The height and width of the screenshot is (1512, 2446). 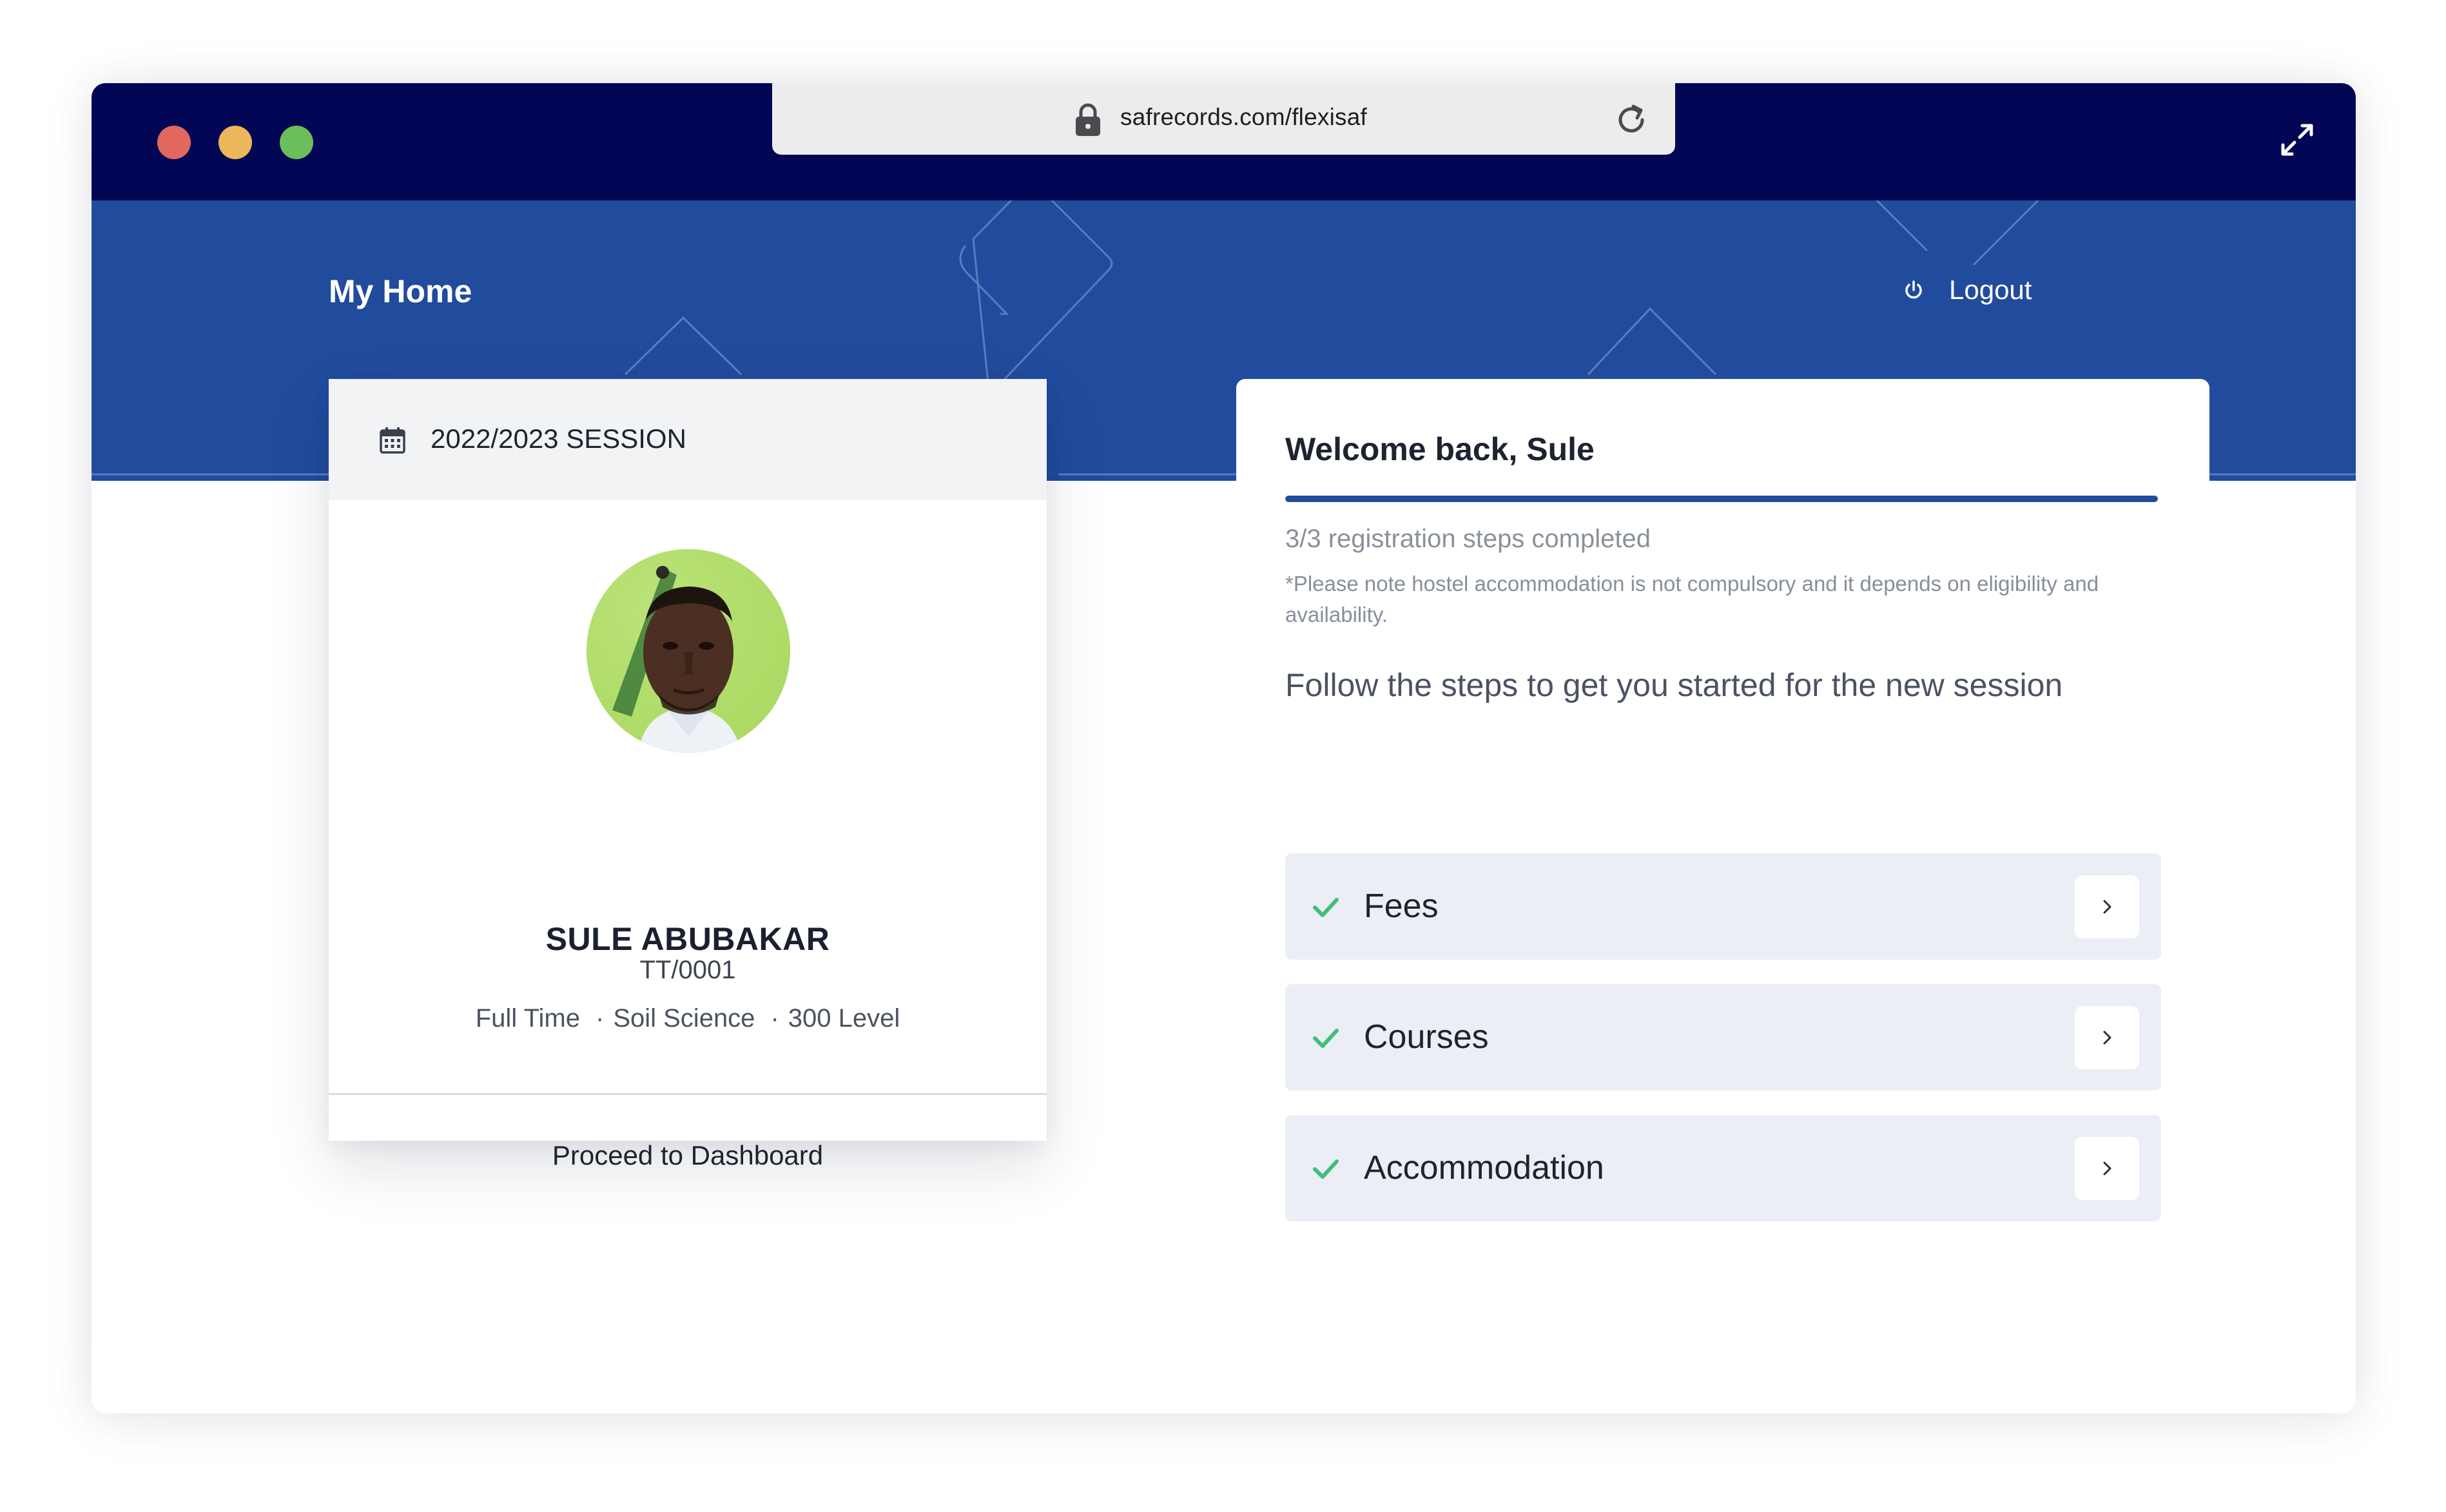 I want to click on session-bar: 2022/2023 SESSION, so click(x=688, y=439).